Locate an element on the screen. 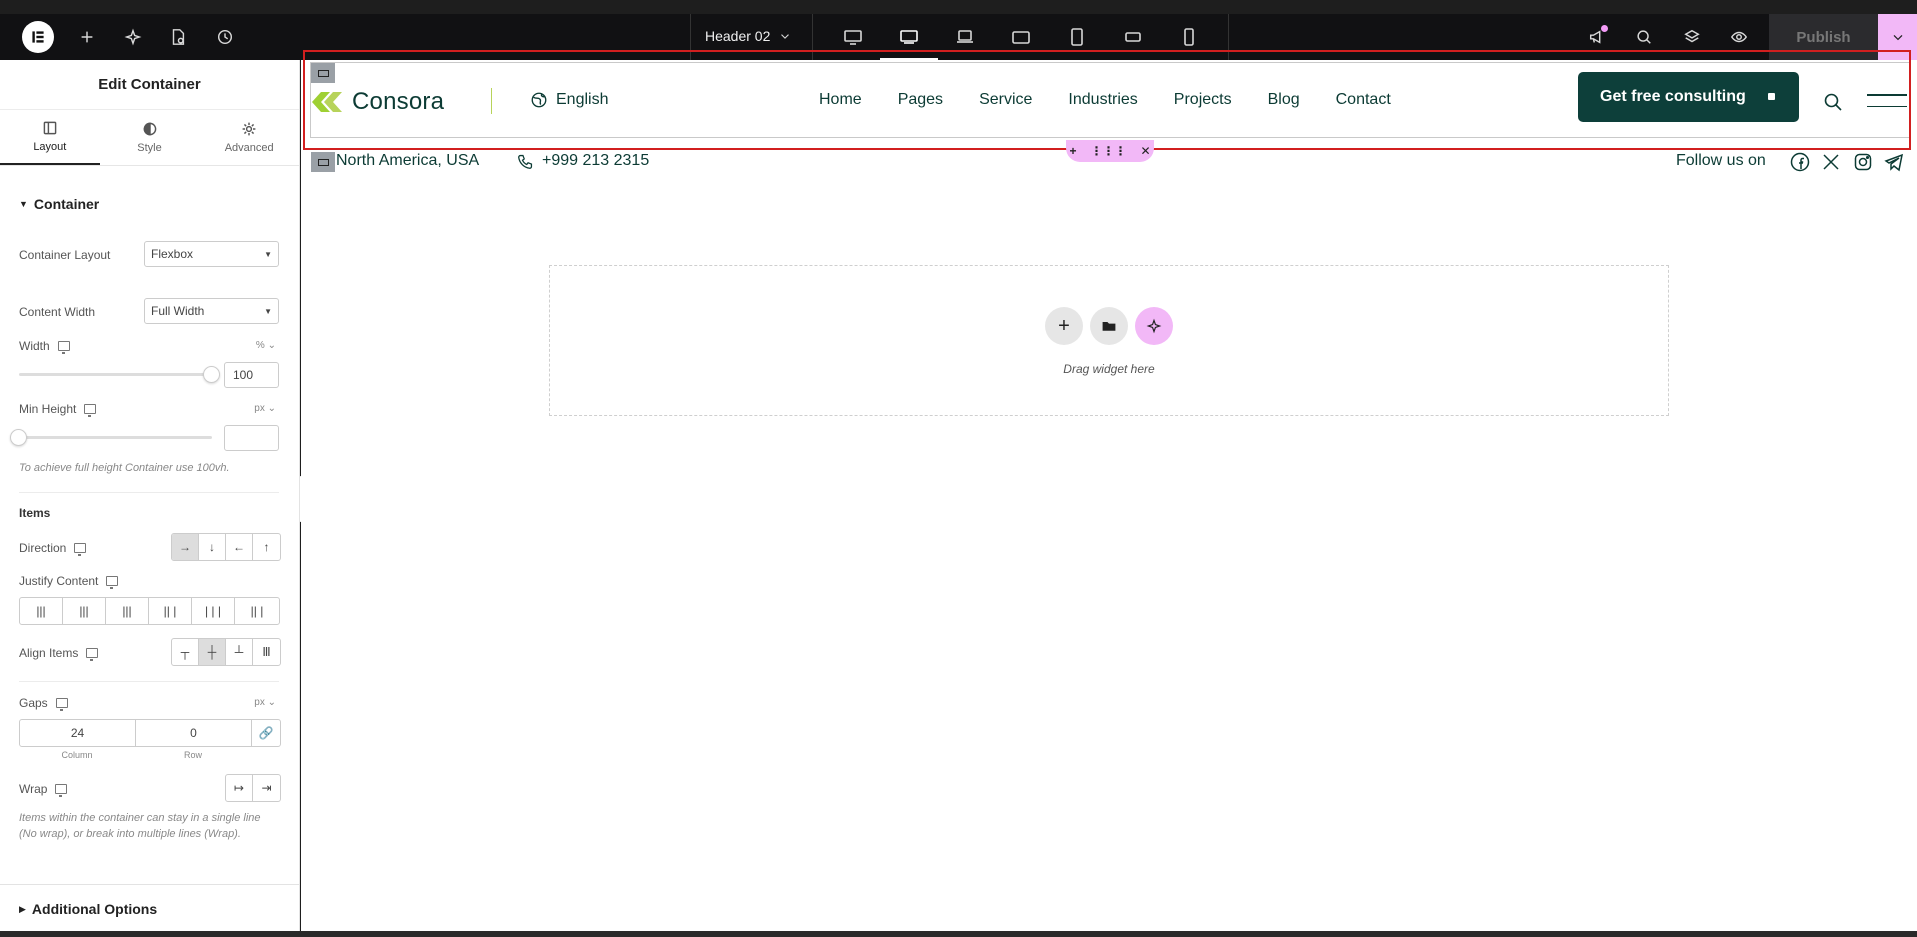 This screenshot has width=1917, height=937. justify-center-button: ||| is located at coordinates (84, 611).